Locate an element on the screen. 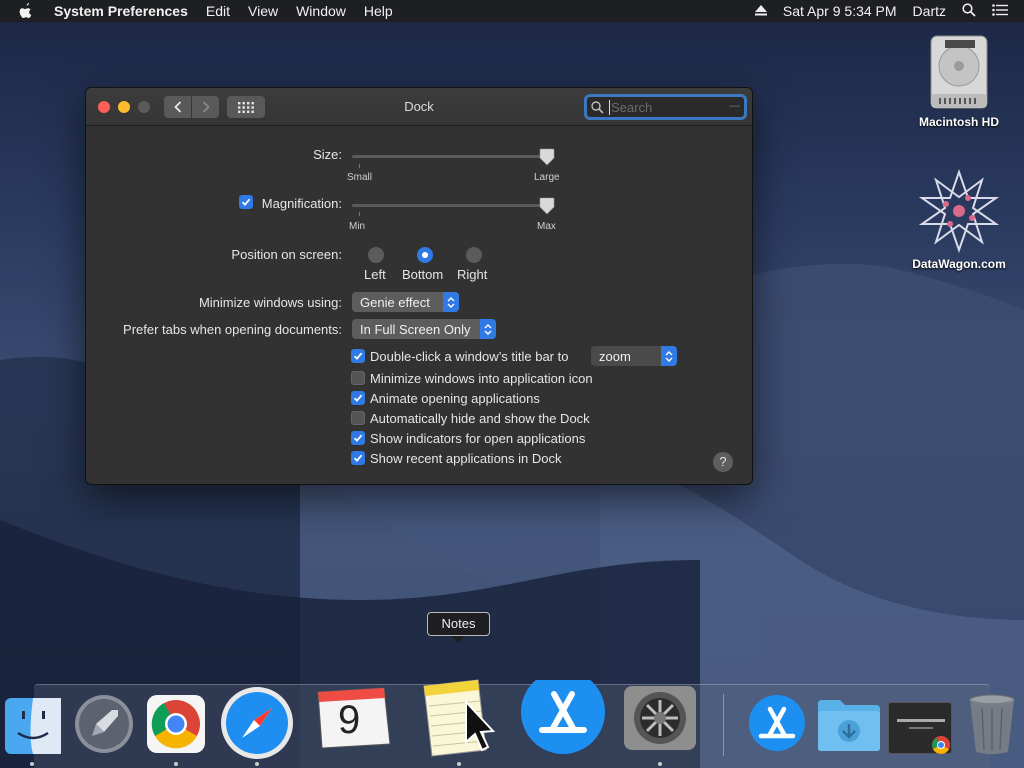  chrome-window-preview is located at coordinates (920, 728).